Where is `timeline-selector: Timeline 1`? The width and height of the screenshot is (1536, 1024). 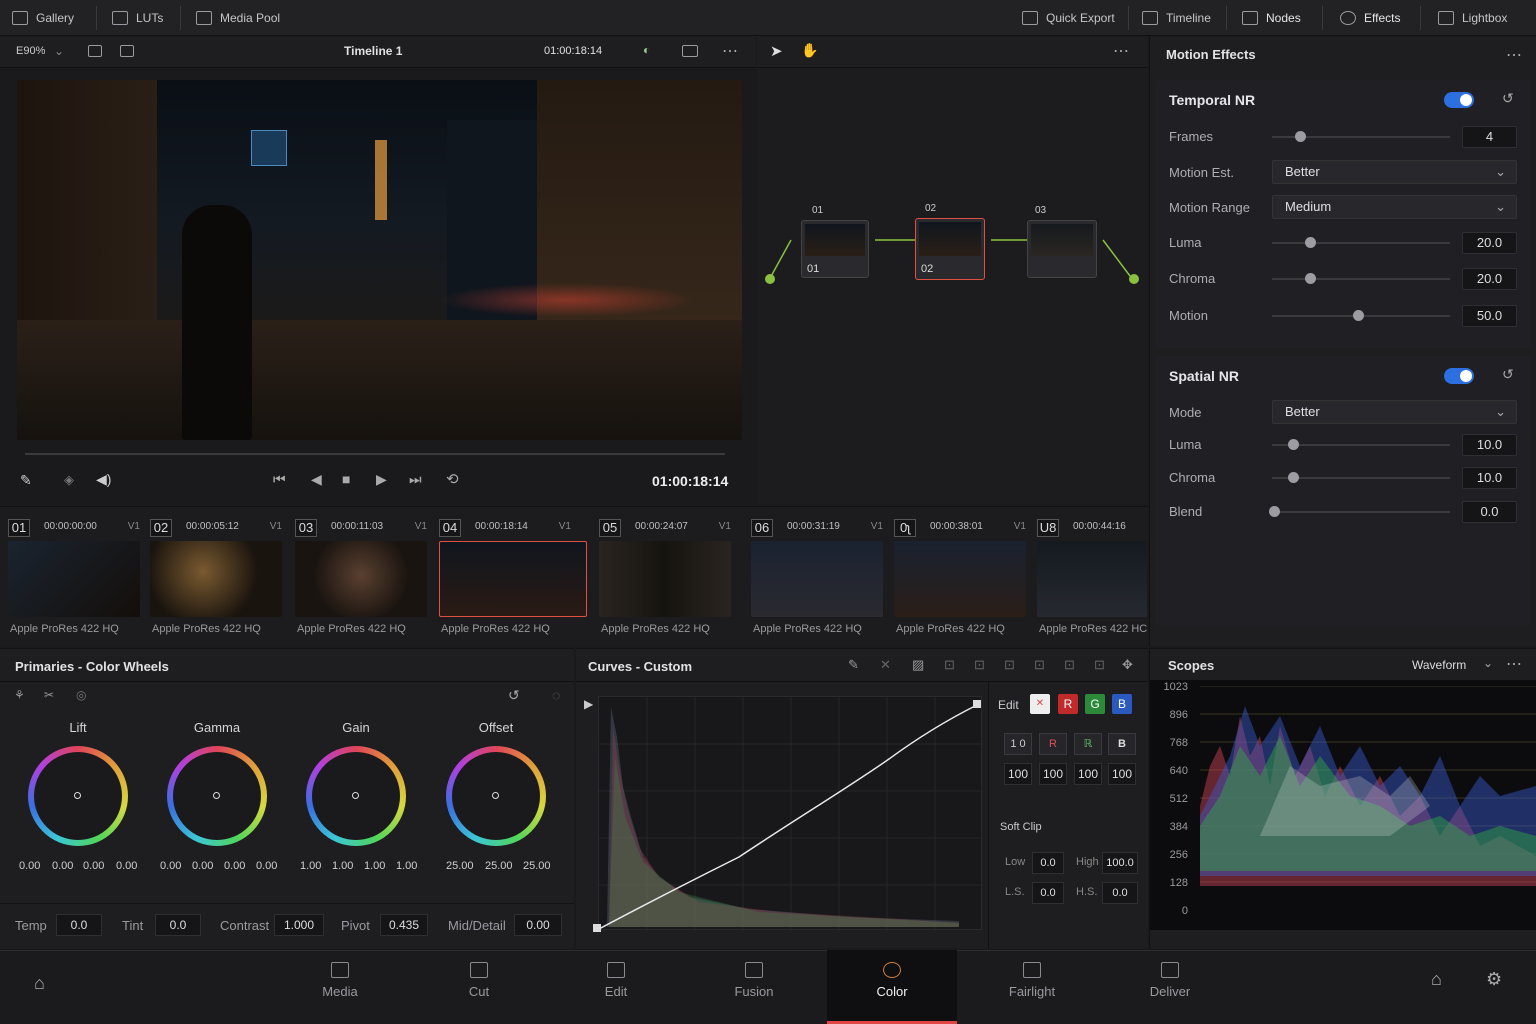 timeline-selector: Timeline 1 is located at coordinates (373, 51).